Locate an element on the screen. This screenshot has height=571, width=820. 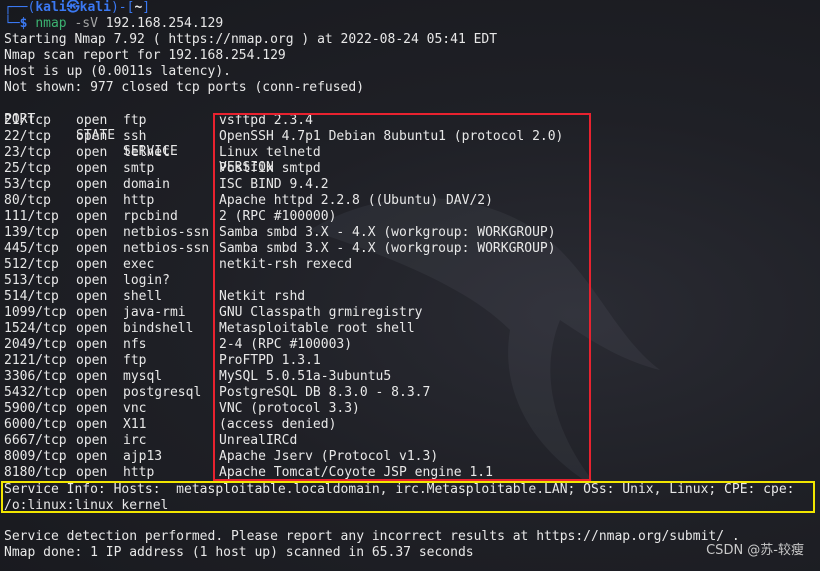
service-cell: java-rmi is located at coordinates (154, 312).